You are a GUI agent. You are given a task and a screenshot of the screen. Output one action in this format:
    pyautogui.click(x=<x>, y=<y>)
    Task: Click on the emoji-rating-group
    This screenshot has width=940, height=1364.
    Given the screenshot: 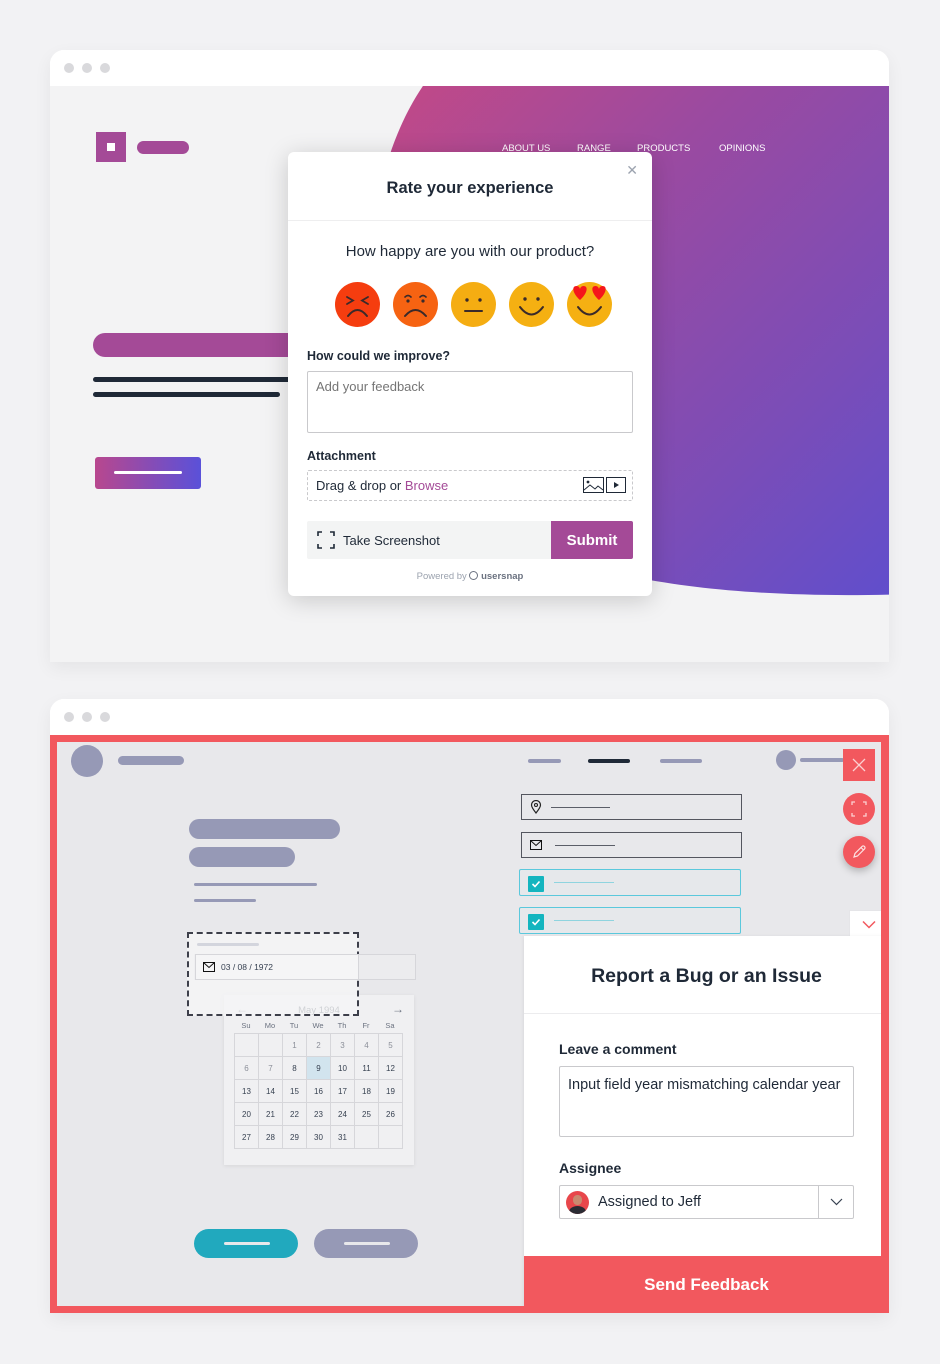 What is the action you would take?
    pyautogui.click(x=473, y=304)
    